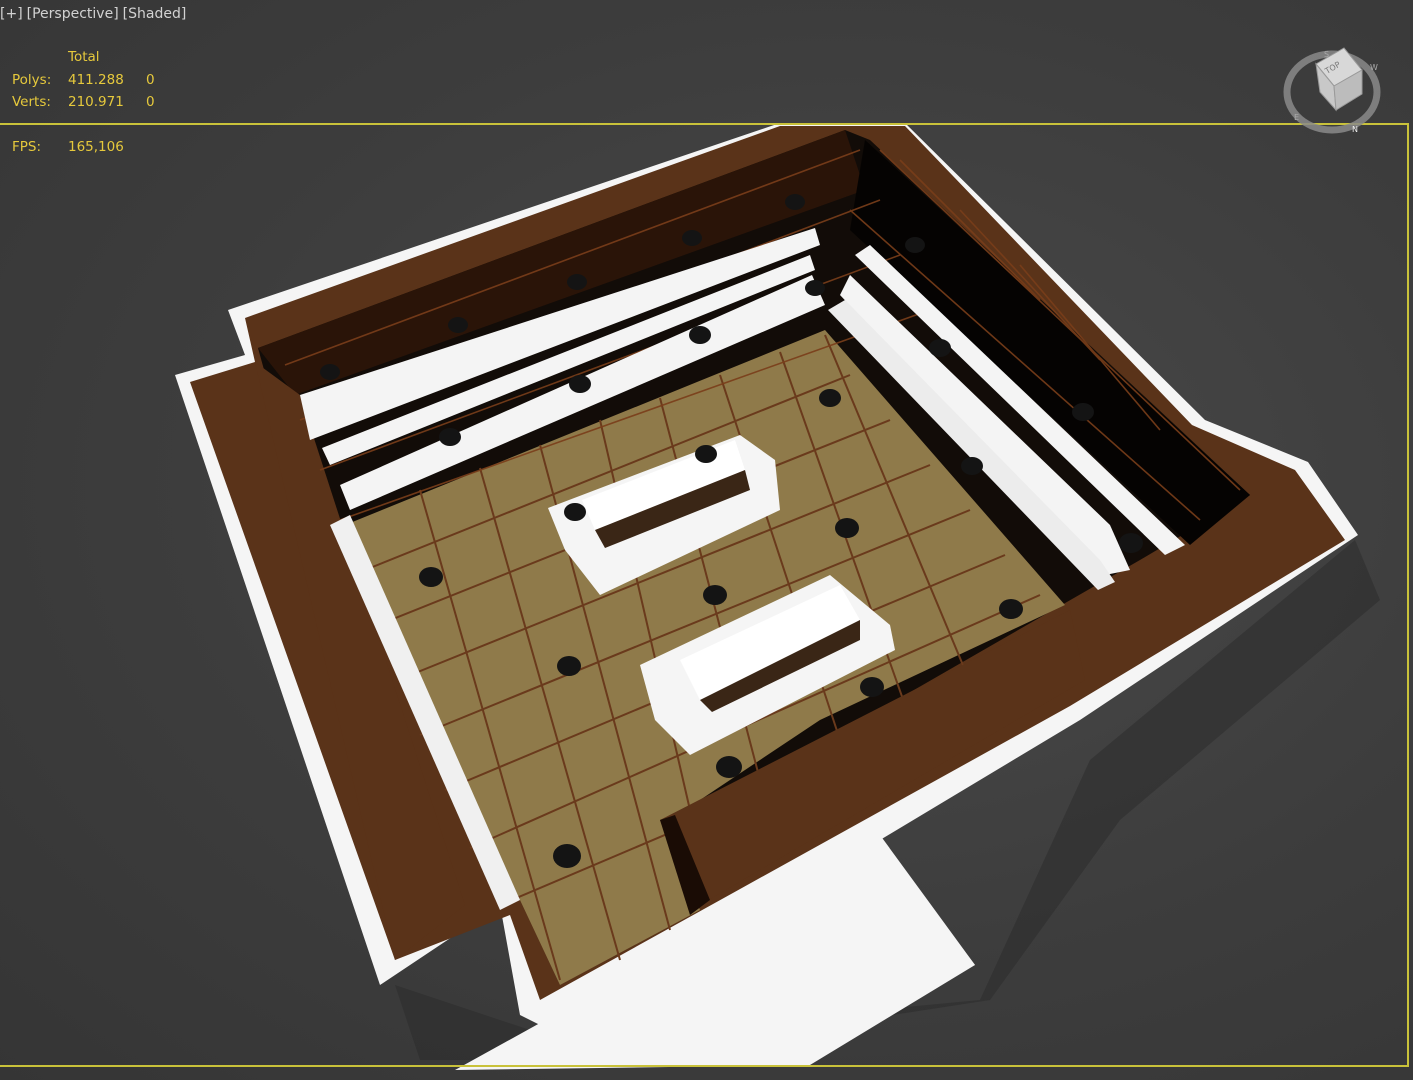 The height and width of the screenshot is (1080, 1413). I want to click on viewcube: TOP S W N E, so click(1334, 88).